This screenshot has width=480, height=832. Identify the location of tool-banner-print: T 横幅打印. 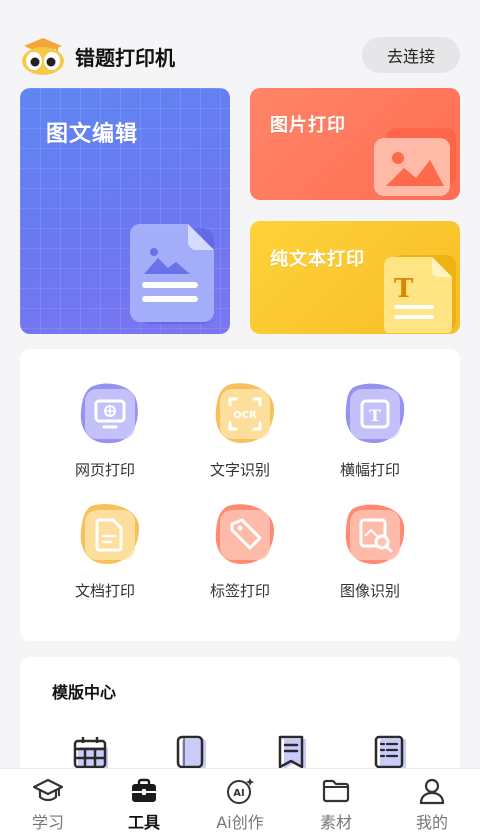
(370, 436).